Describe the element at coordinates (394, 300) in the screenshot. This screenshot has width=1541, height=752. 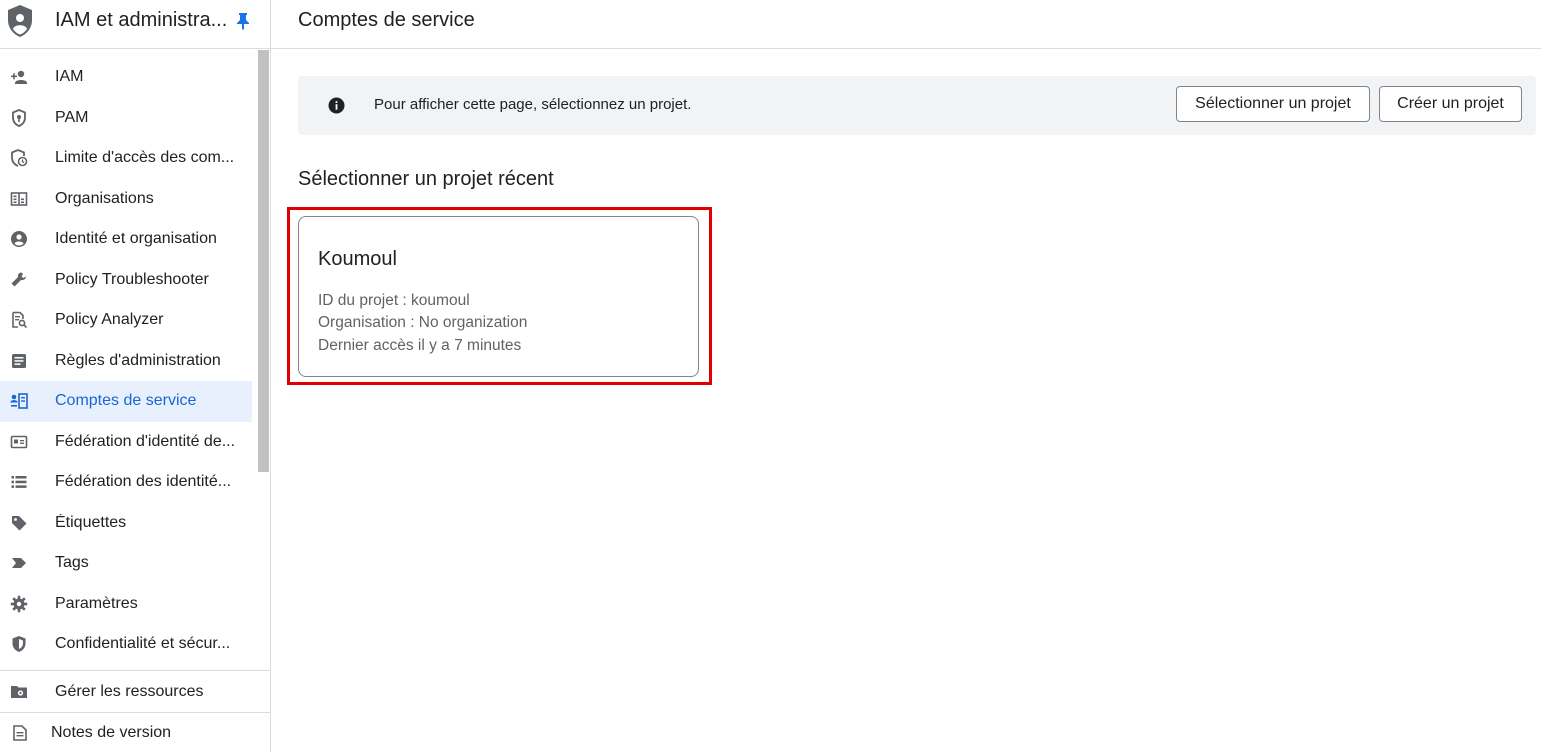
I see `project-id: ID du projet : koumoul` at that location.